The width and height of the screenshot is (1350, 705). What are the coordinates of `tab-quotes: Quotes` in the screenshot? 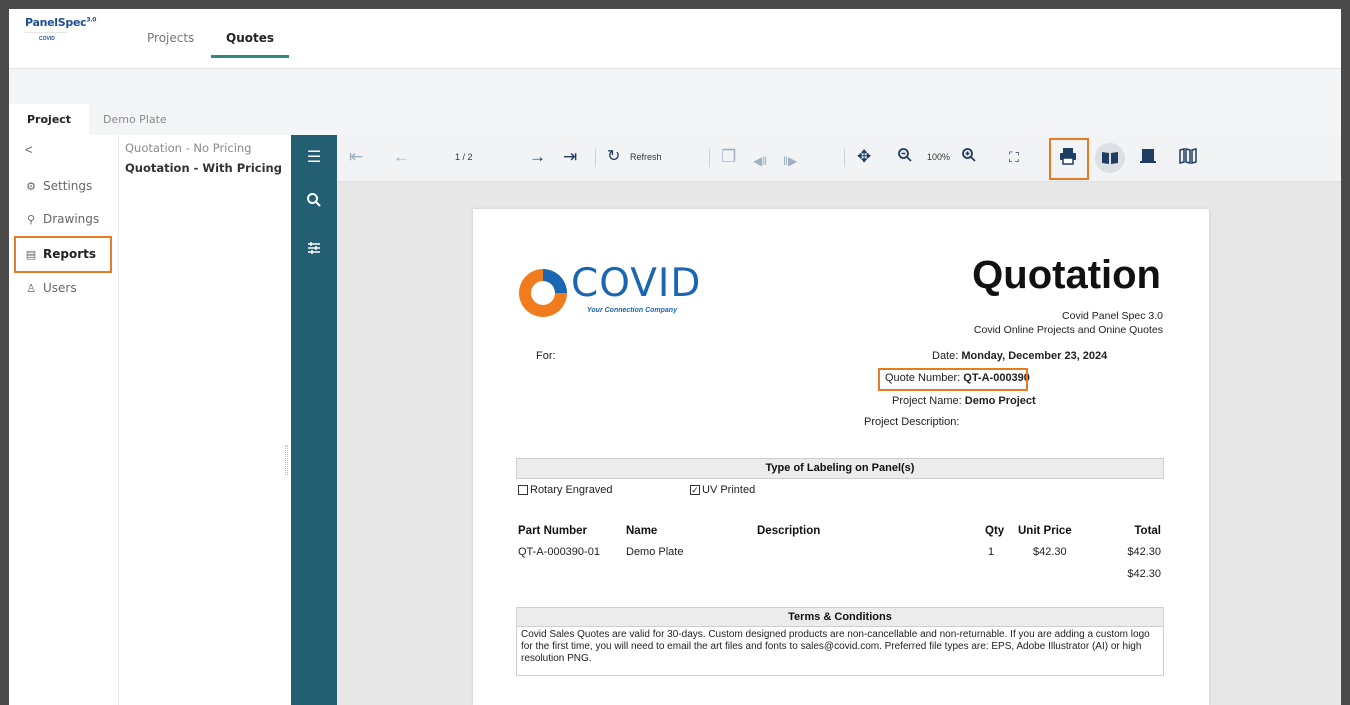 It's located at (250, 38).